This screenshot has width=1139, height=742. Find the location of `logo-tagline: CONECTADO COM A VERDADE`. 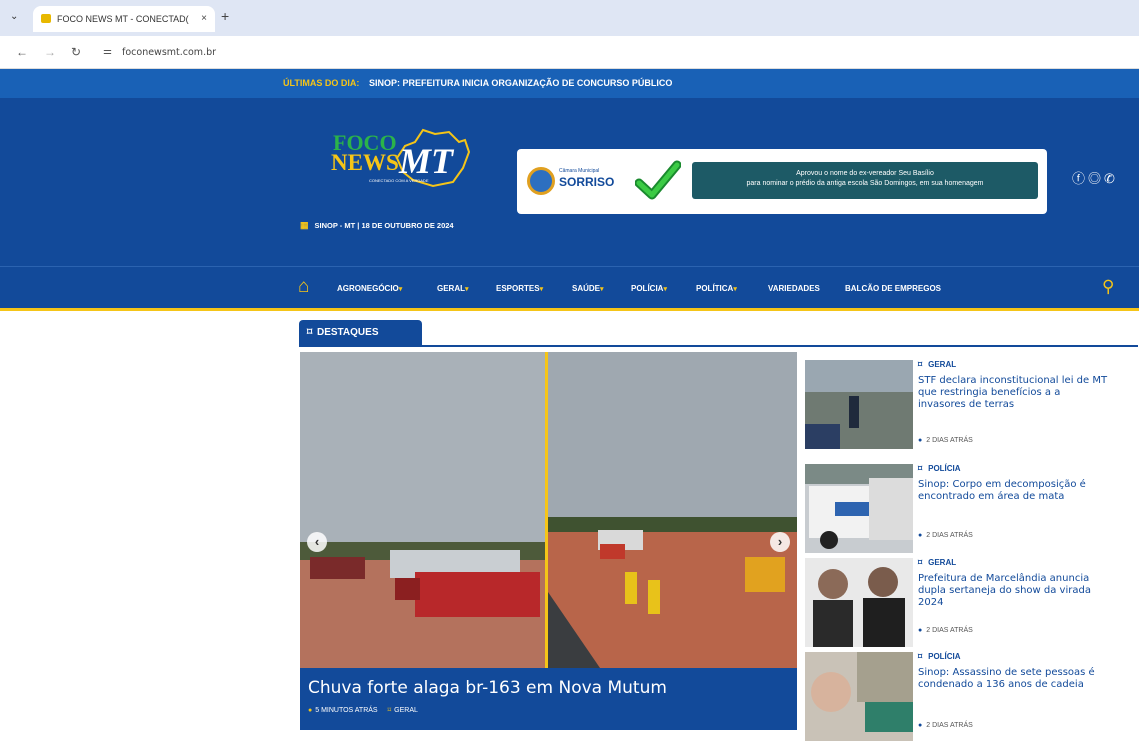

logo-tagline: CONECTADO COM A VERDADE is located at coordinates (399, 180).